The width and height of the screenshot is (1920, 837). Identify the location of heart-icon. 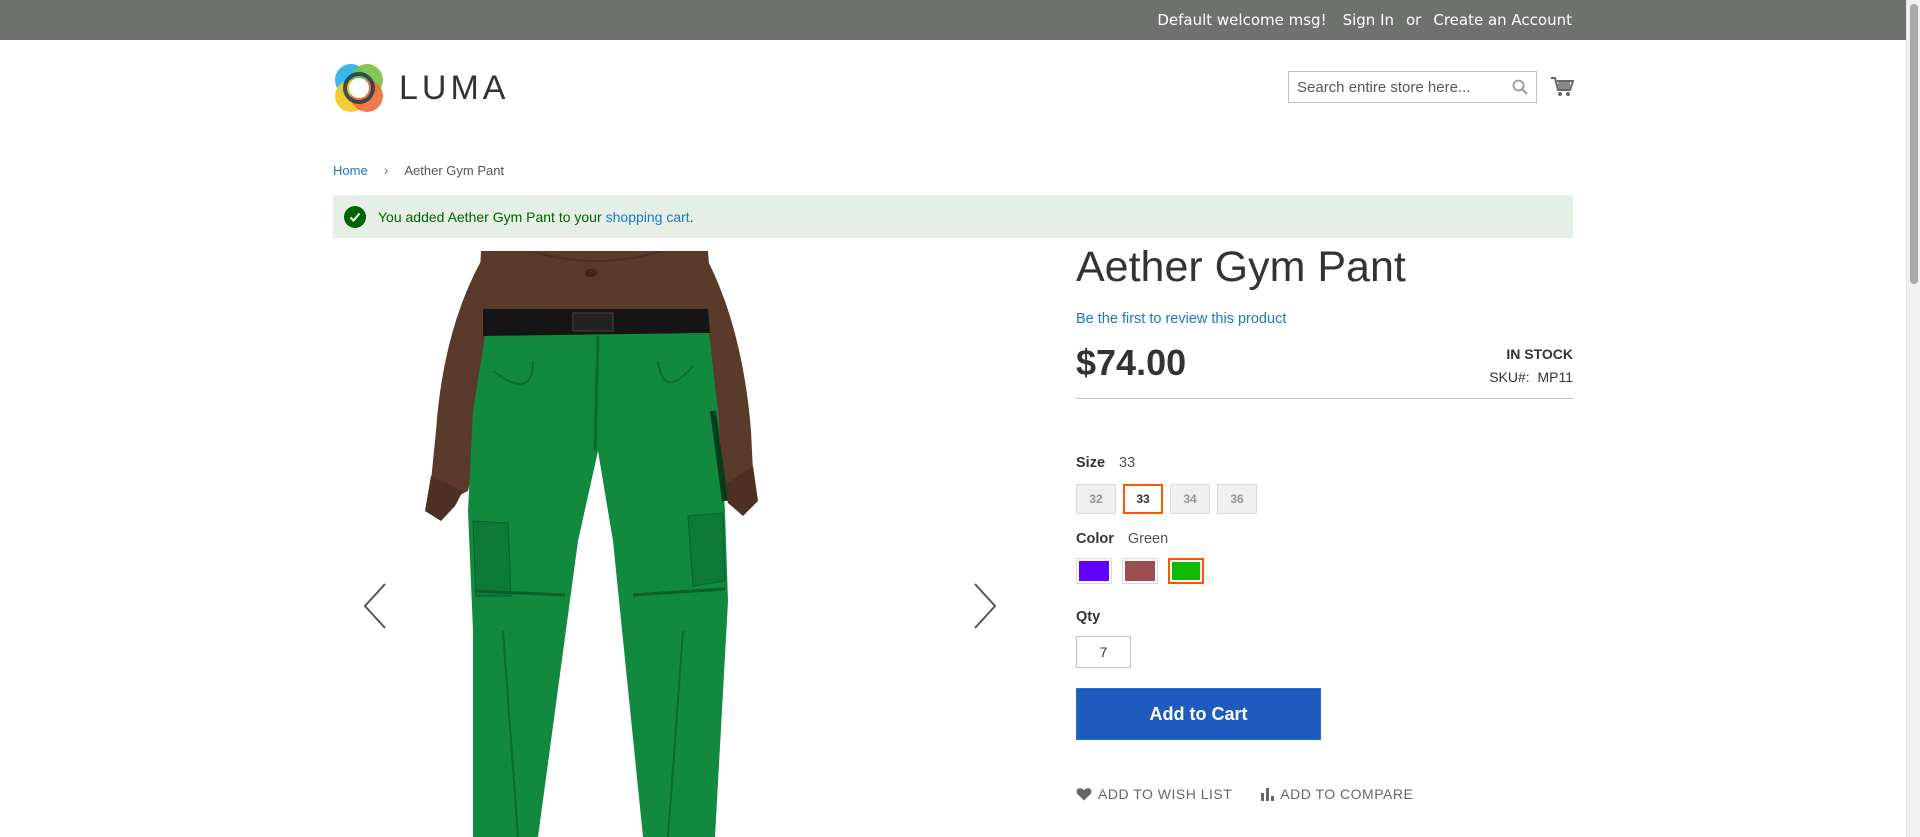
(1084, 794).